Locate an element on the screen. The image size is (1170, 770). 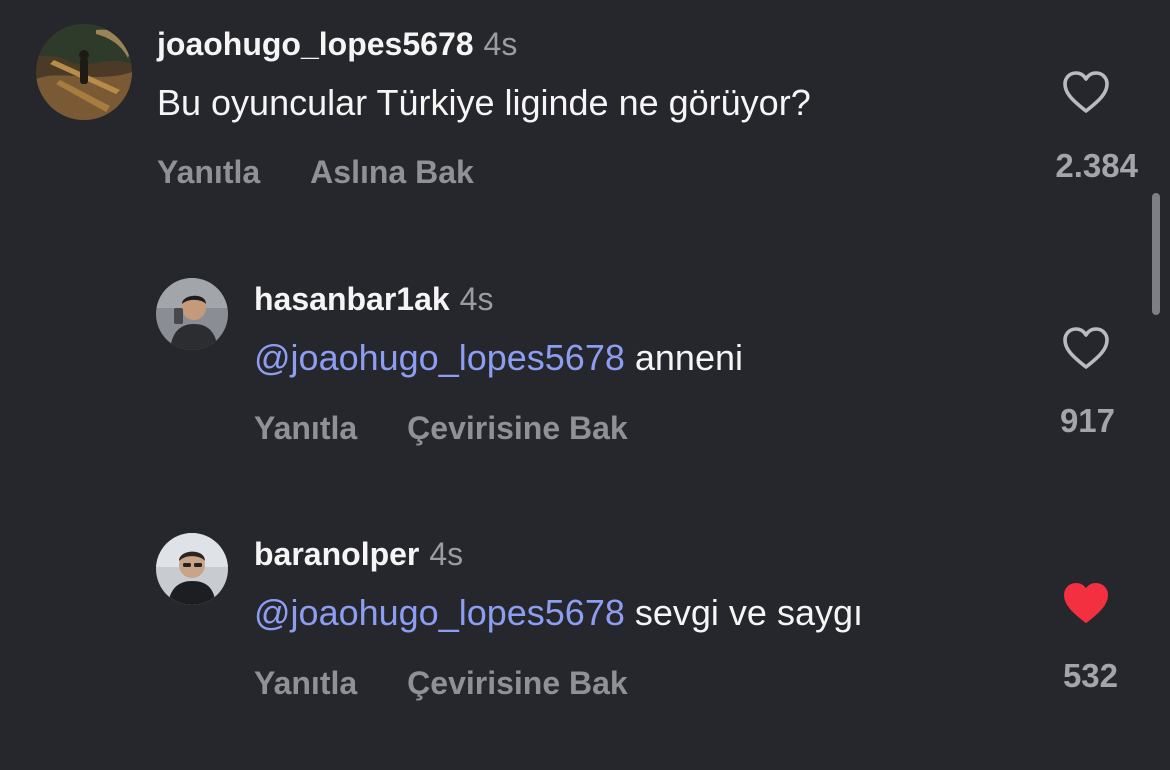
comment-body: Bu oyuncular Türkiye liginde ne görüyor? is located at coordinates (484, 102).